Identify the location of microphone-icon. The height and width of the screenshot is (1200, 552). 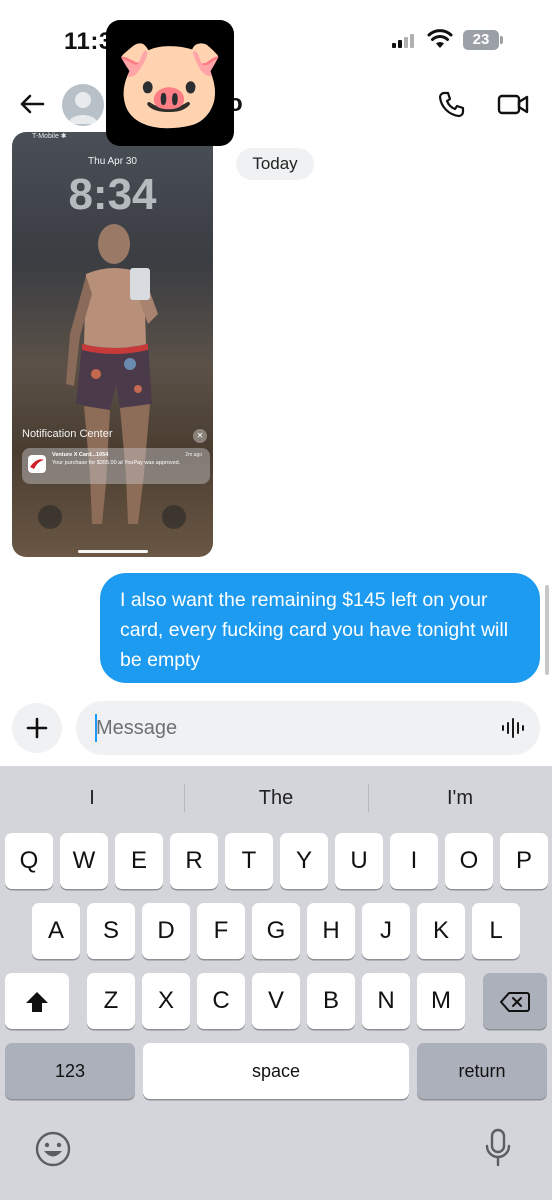
(498, 1147).